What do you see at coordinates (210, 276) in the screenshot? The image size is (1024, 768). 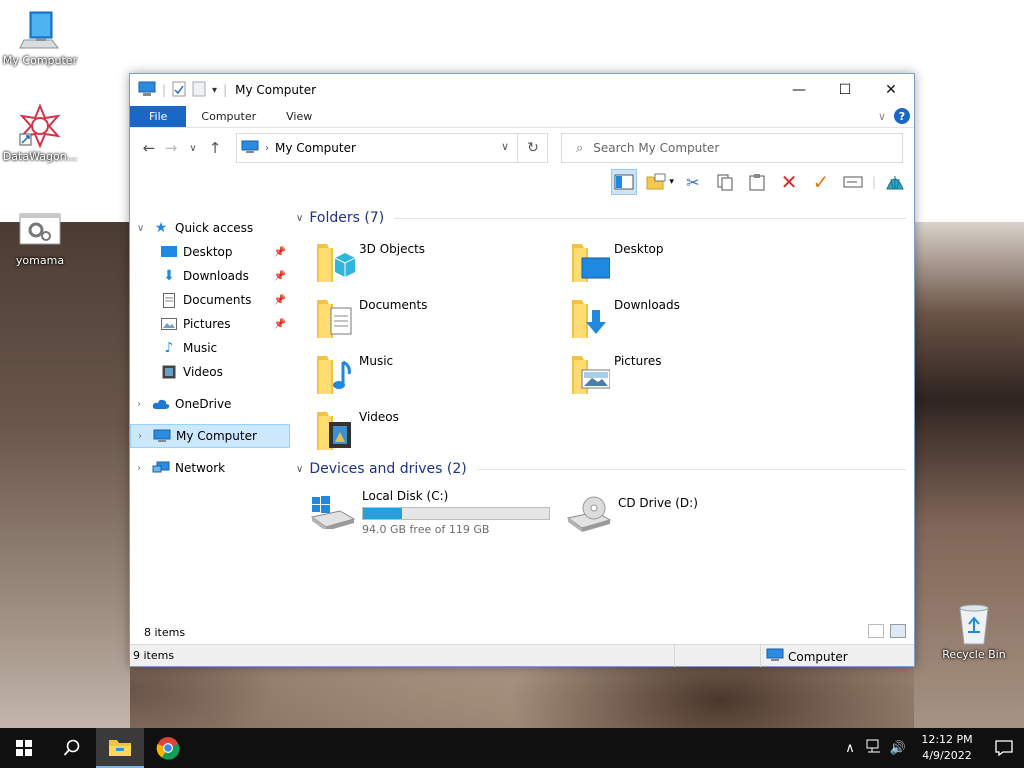 I see `nav-item-downloads: ⬇ Downloads 📌` at bounding box center [210, 276].